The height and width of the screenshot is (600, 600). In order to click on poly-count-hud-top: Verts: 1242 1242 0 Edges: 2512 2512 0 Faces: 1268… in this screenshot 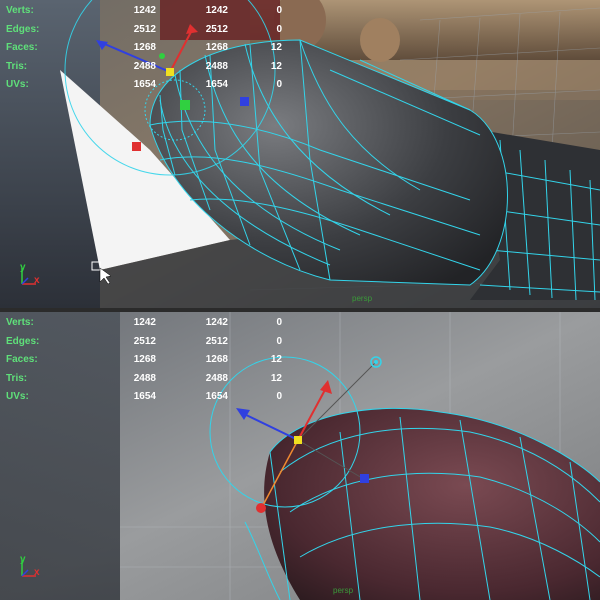, I will do `click(144, 48)`.